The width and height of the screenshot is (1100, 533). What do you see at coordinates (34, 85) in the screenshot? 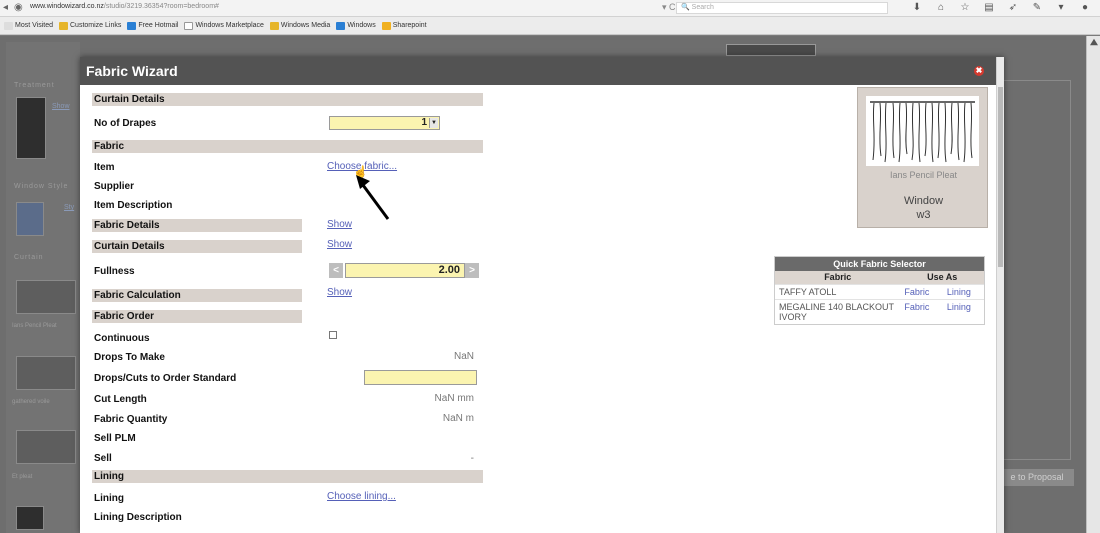
I see `bg-section-treatment: Treatment` at bounding box center [34, 85].